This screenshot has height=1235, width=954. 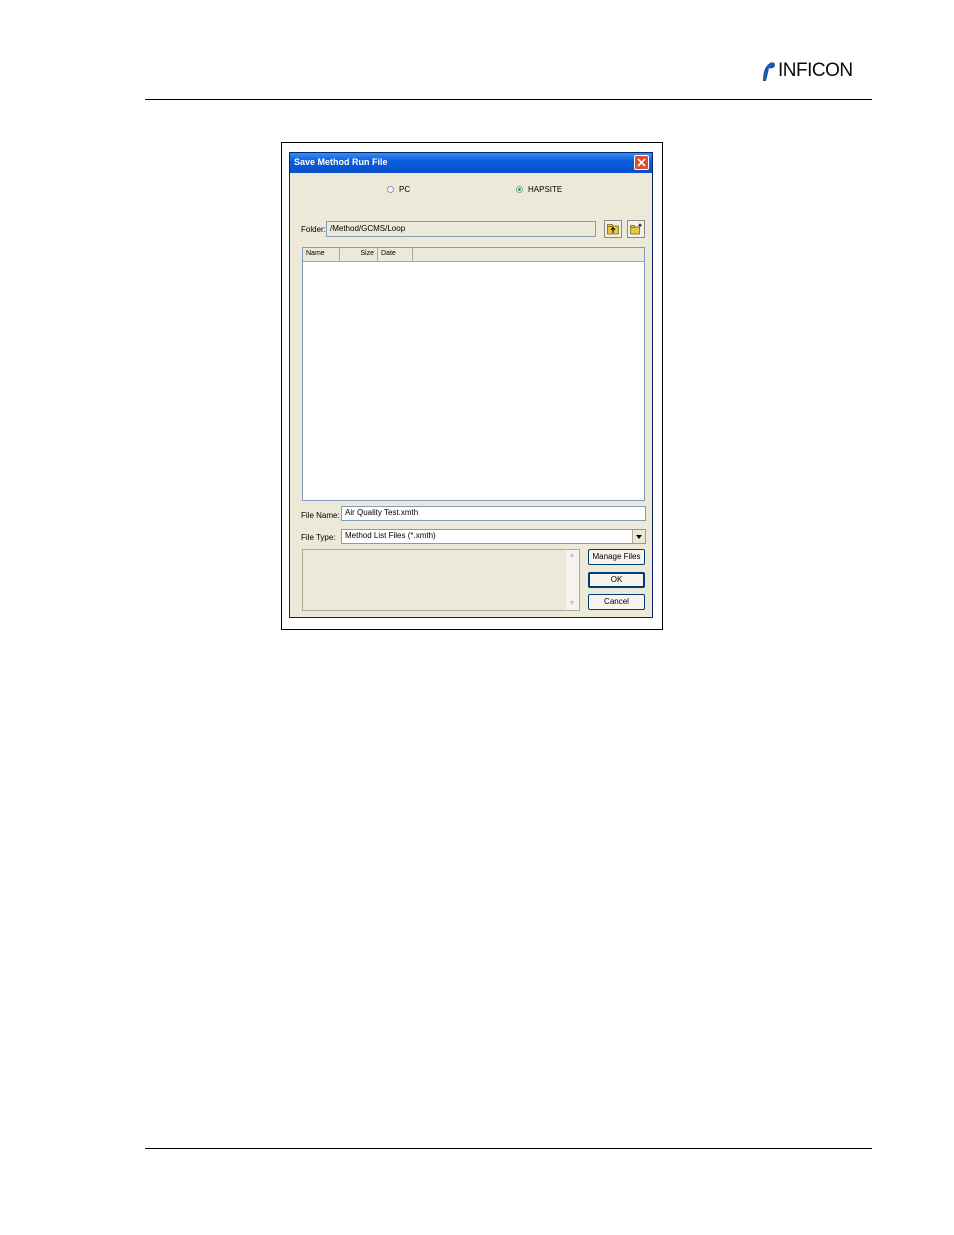 What do you see at coordinates (405, 189) in the screenshot?
I see `radio-pc-label: PC` at bounding box center [405, 189].